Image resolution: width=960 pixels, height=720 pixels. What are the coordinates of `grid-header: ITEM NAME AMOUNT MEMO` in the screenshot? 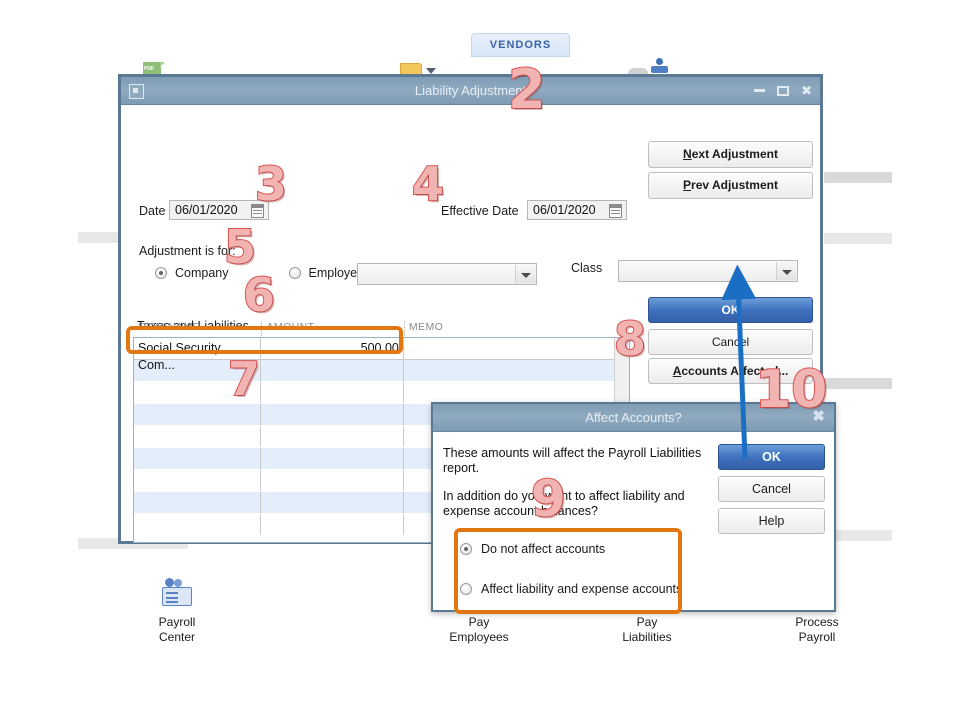 It's located at (381, 328).